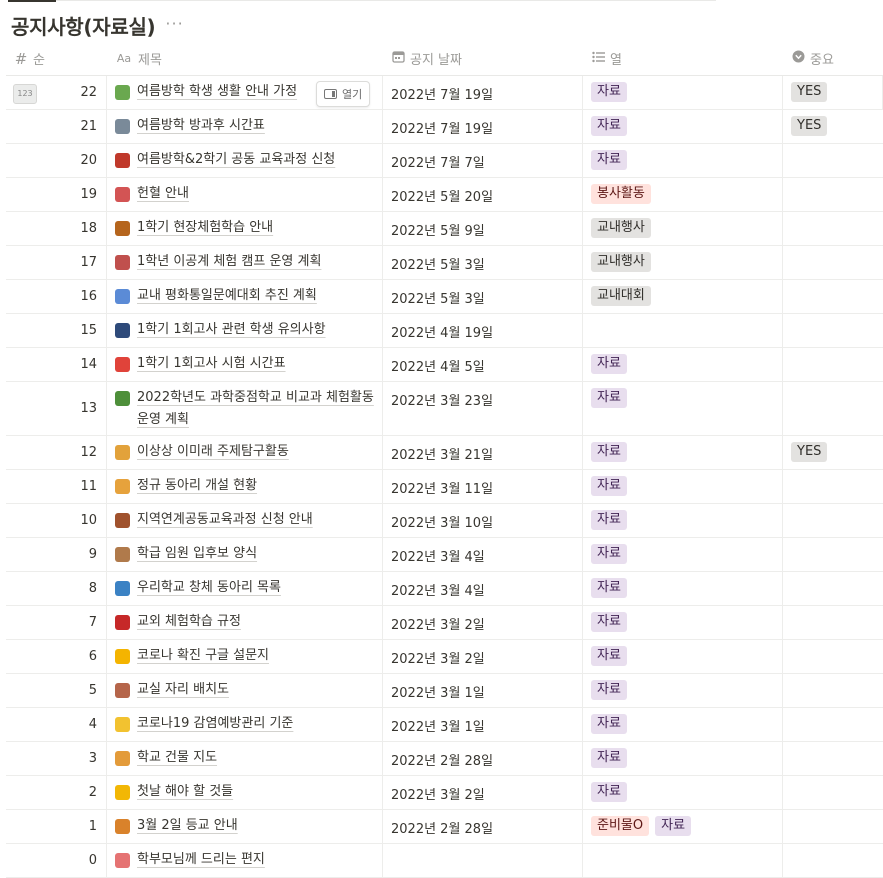  Describe the element at coordinates (174, 23) in the screenshot. I see `more-options-icon: ···` at that location.